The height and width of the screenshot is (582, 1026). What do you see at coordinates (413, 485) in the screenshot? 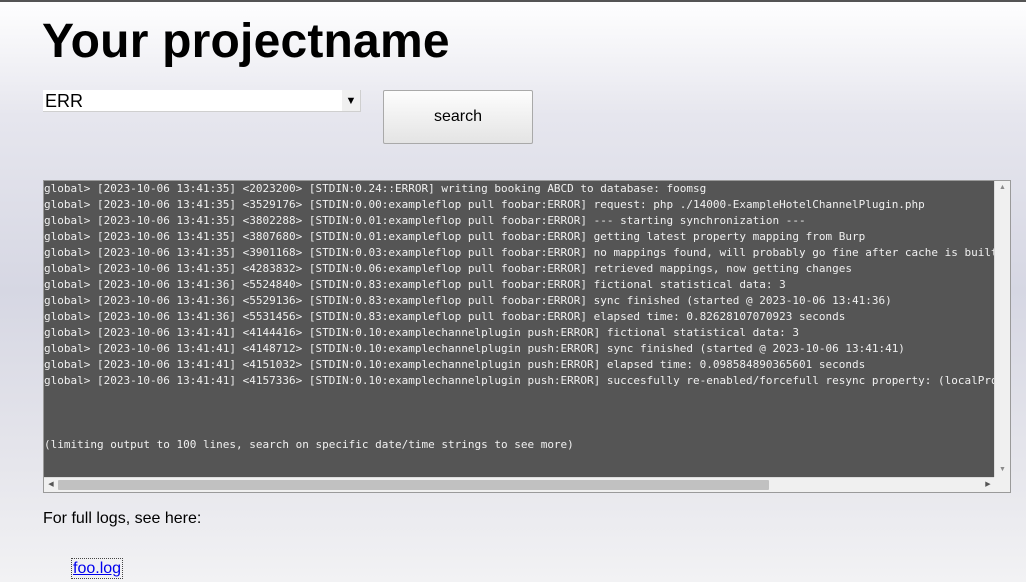
I see `horizontal-scrollbar-thumb` at bounding box center [413, 485].